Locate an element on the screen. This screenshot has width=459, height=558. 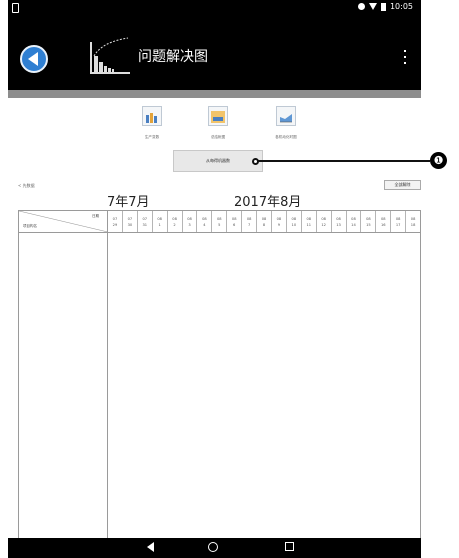
day-header-cell: 07 29 is located at coordinates (115, 221).